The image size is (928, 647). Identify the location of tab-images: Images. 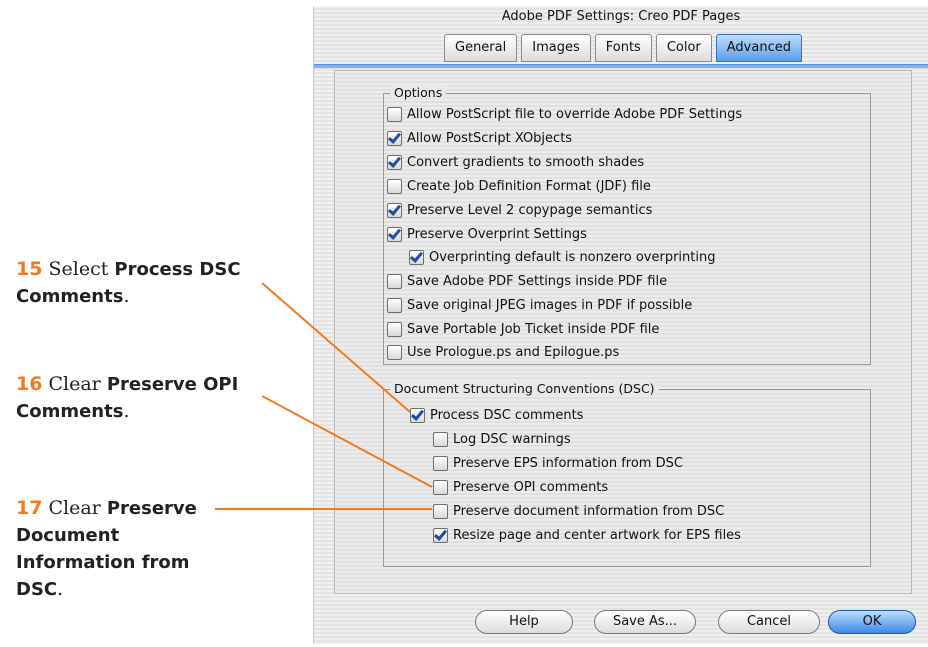
(556, 48).